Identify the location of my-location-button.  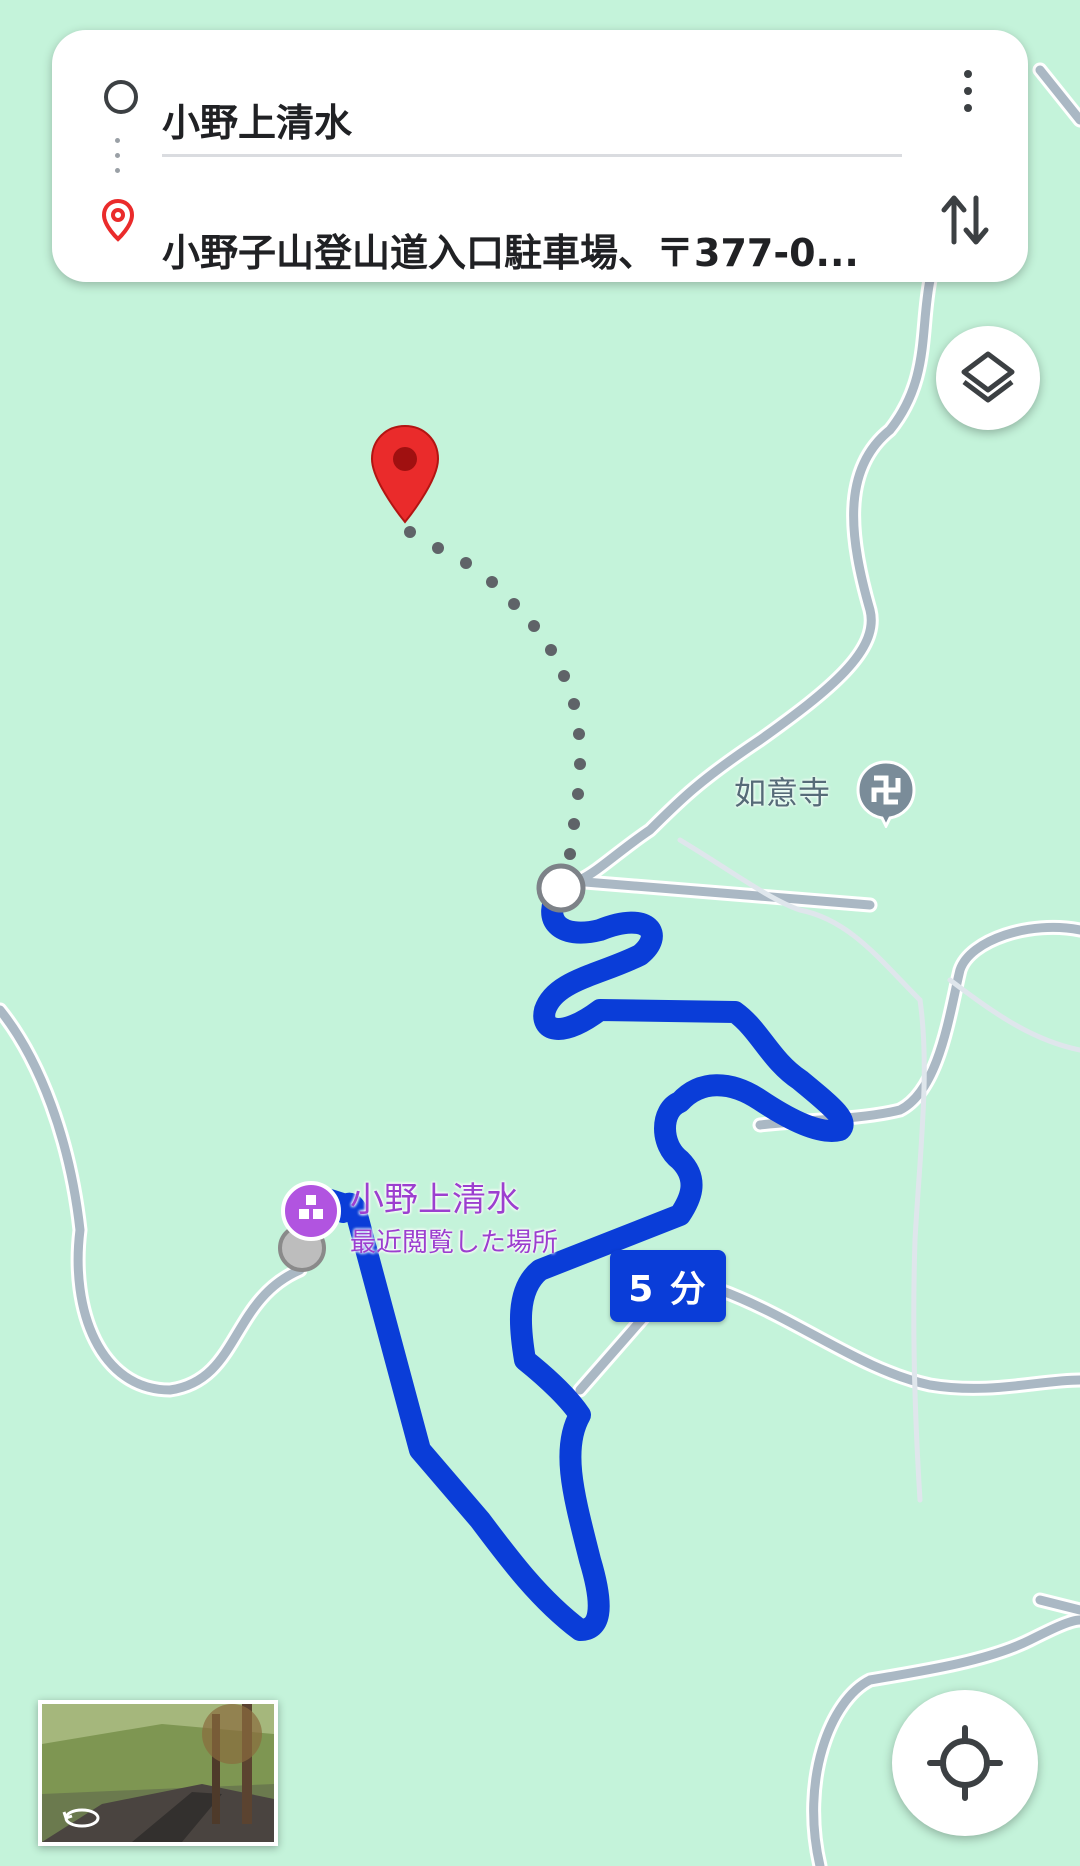
(965, 1763).